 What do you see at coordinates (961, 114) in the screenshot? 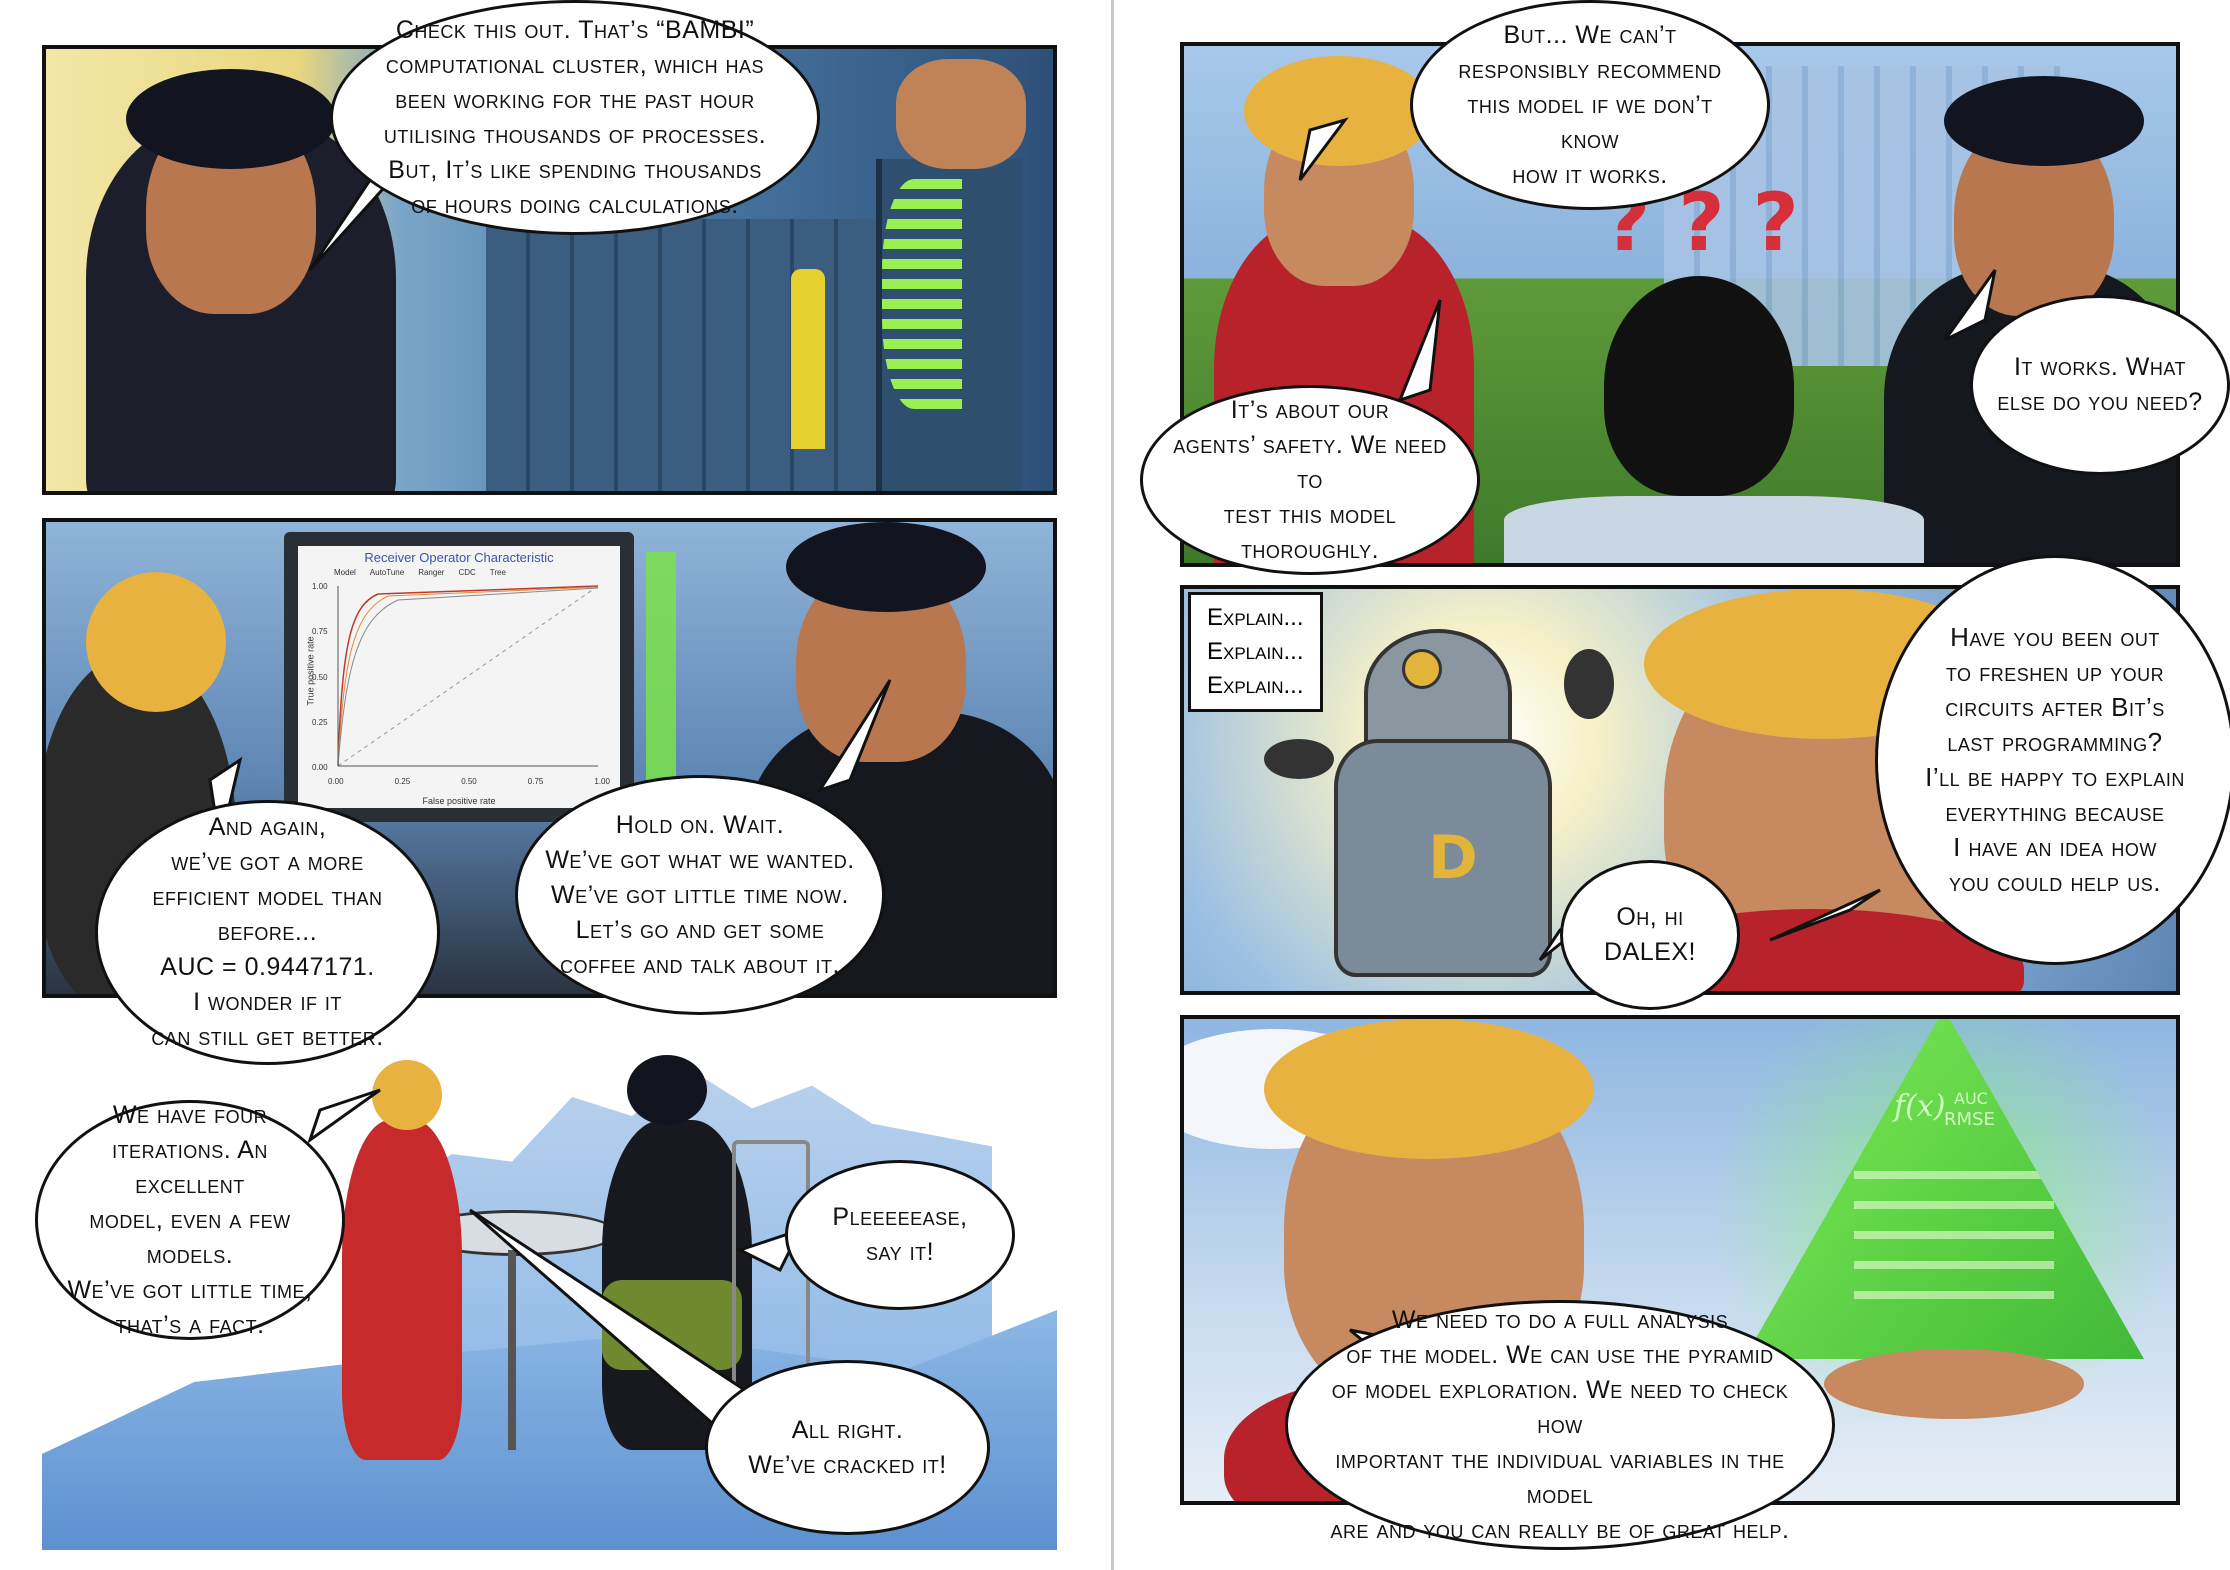
I see `hand` at bounding box center [961, 114].